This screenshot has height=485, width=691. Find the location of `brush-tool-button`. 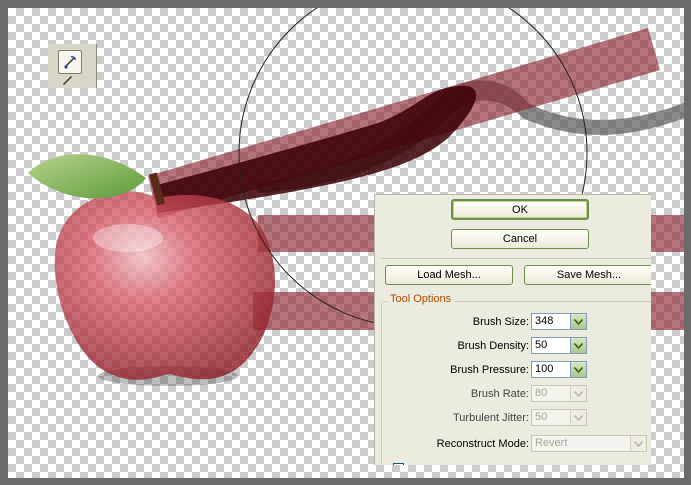

brush-tool-button is located at coordinates (69, 80).